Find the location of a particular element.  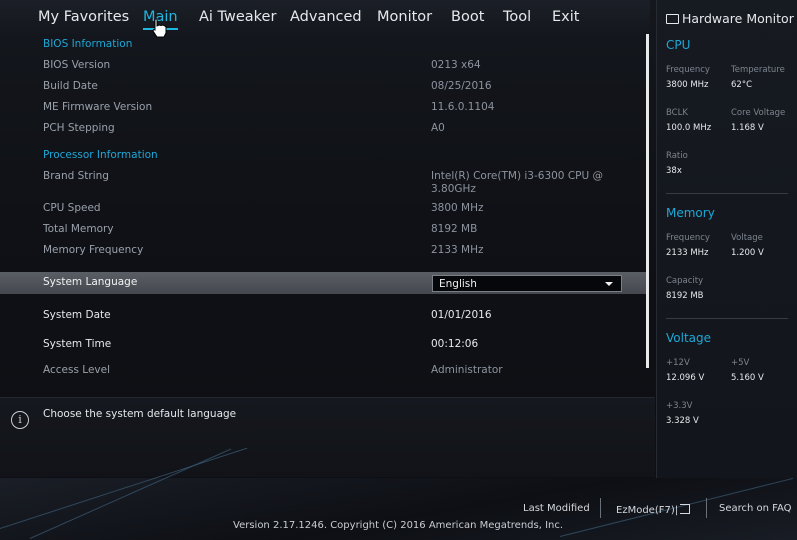

tab-monitor: Monitor is located at coordinates (404, 17).